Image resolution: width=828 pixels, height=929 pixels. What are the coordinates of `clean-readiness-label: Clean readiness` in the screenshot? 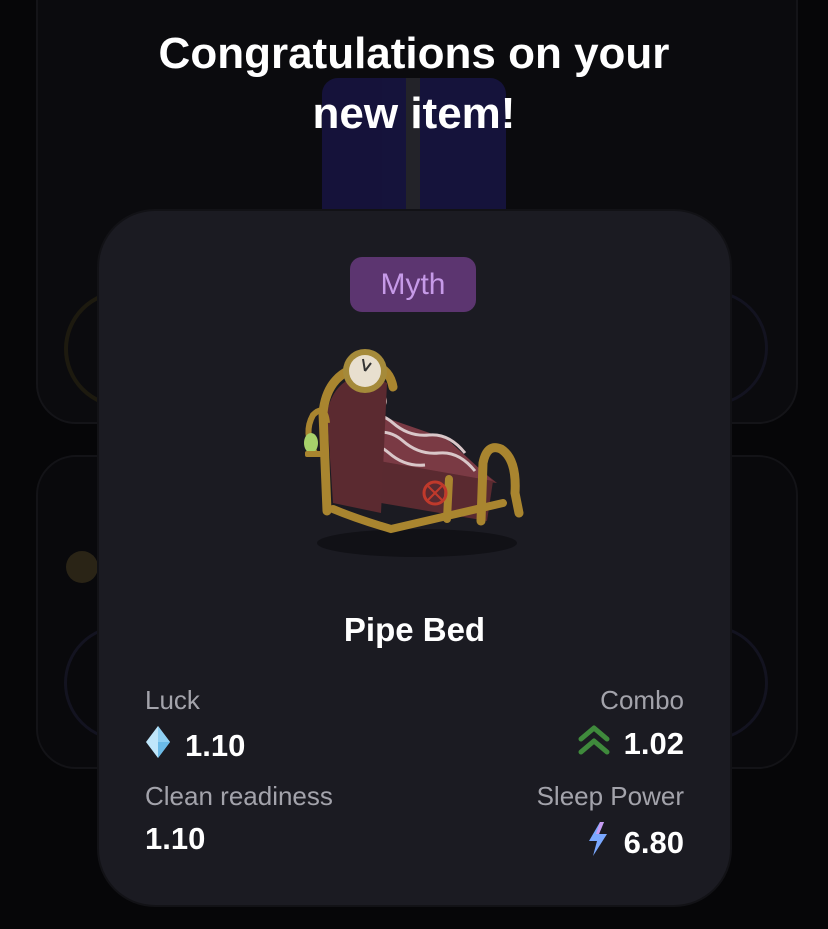 It's located at (239, 796).